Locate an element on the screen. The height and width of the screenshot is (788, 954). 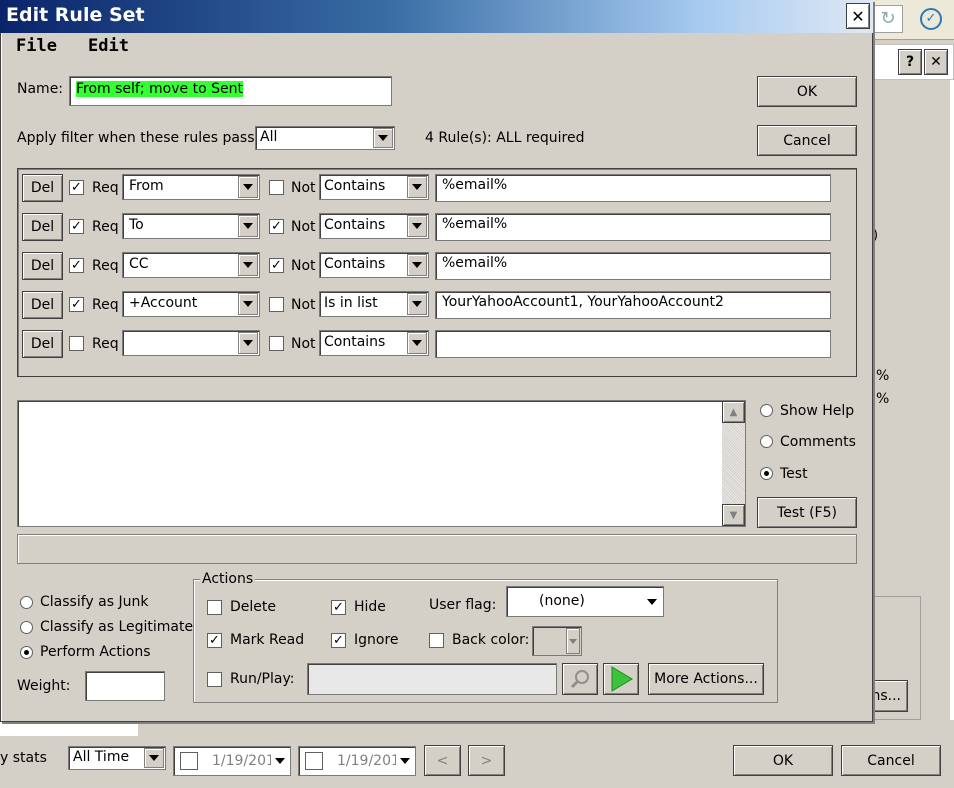
field-select: +Account is located at coordinates (191, 304).